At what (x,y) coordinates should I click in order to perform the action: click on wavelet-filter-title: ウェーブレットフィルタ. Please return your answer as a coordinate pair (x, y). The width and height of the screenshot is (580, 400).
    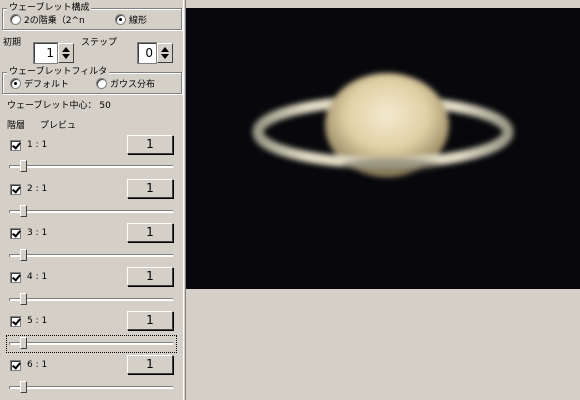
    Looking at the image, I should click on (58, 72).